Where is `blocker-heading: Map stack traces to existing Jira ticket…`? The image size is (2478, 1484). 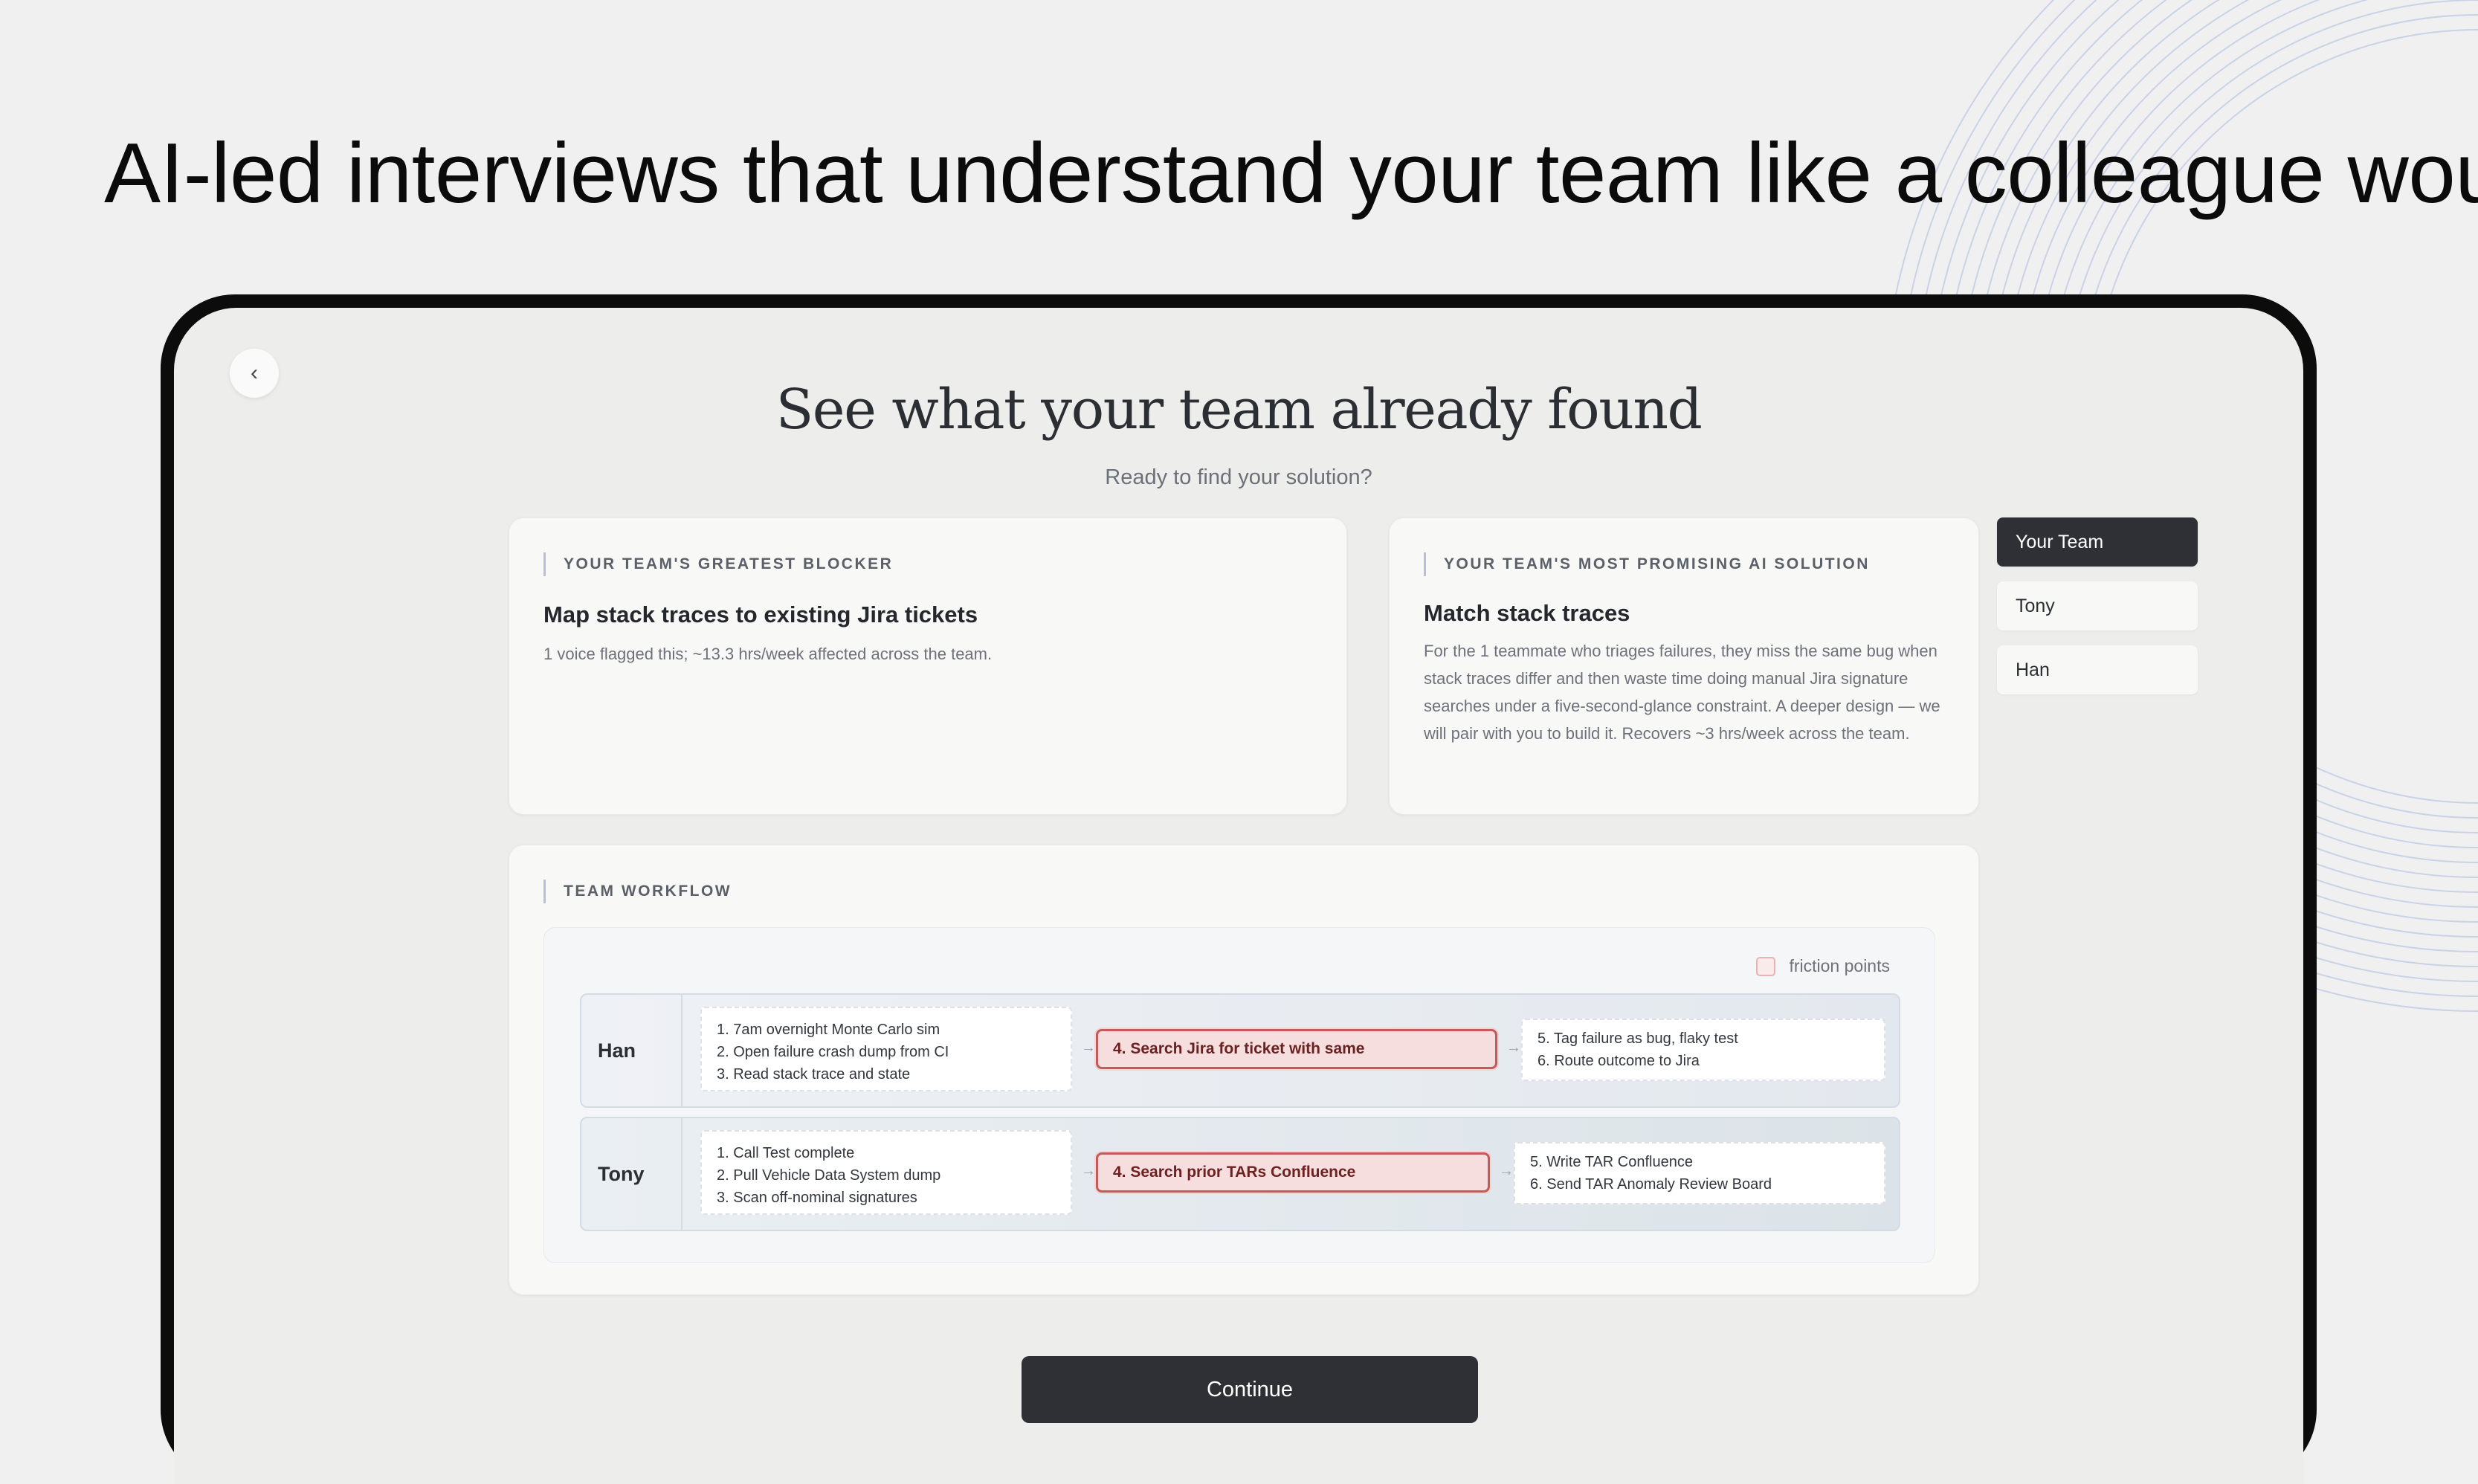
blocker-heading: Map stack traces to existing Jira ticket… is located at coordinates (760, 614).